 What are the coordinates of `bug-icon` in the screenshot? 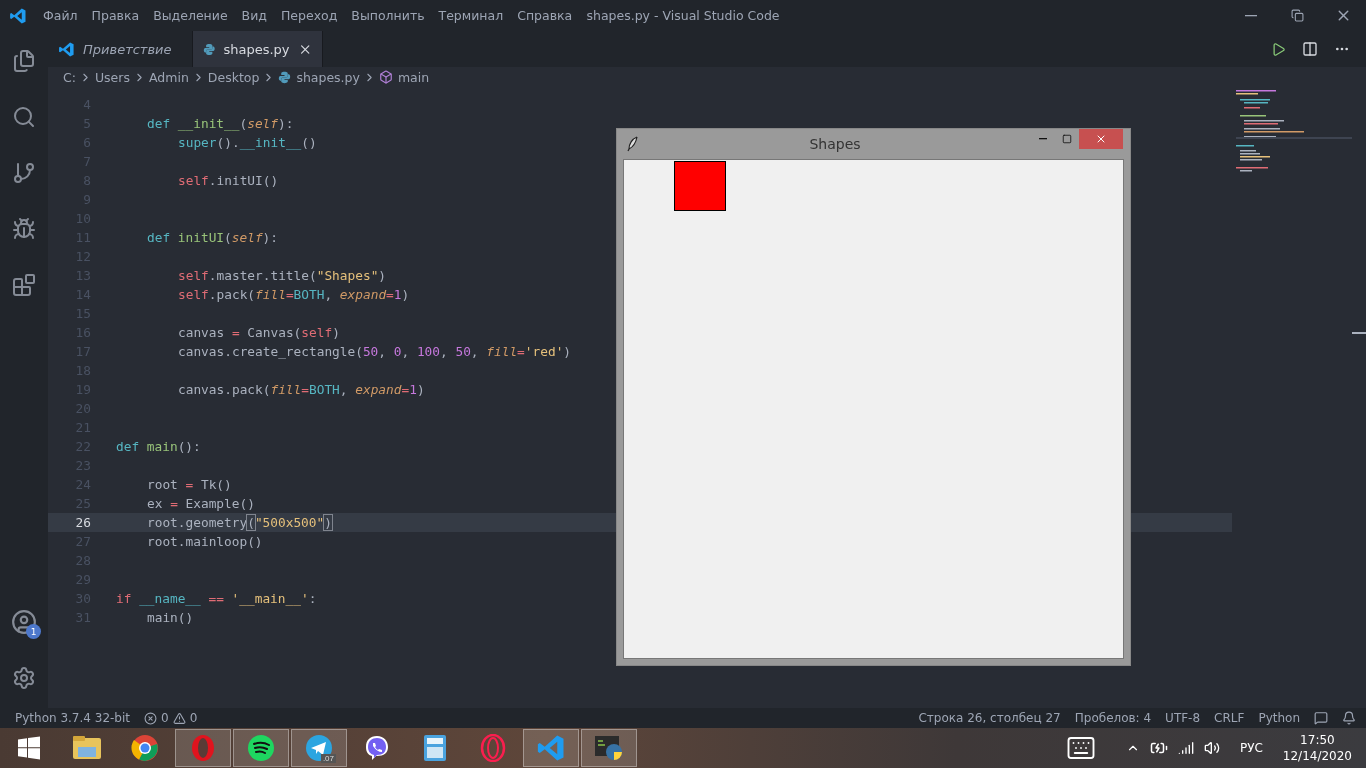 It's located at (24, 229).